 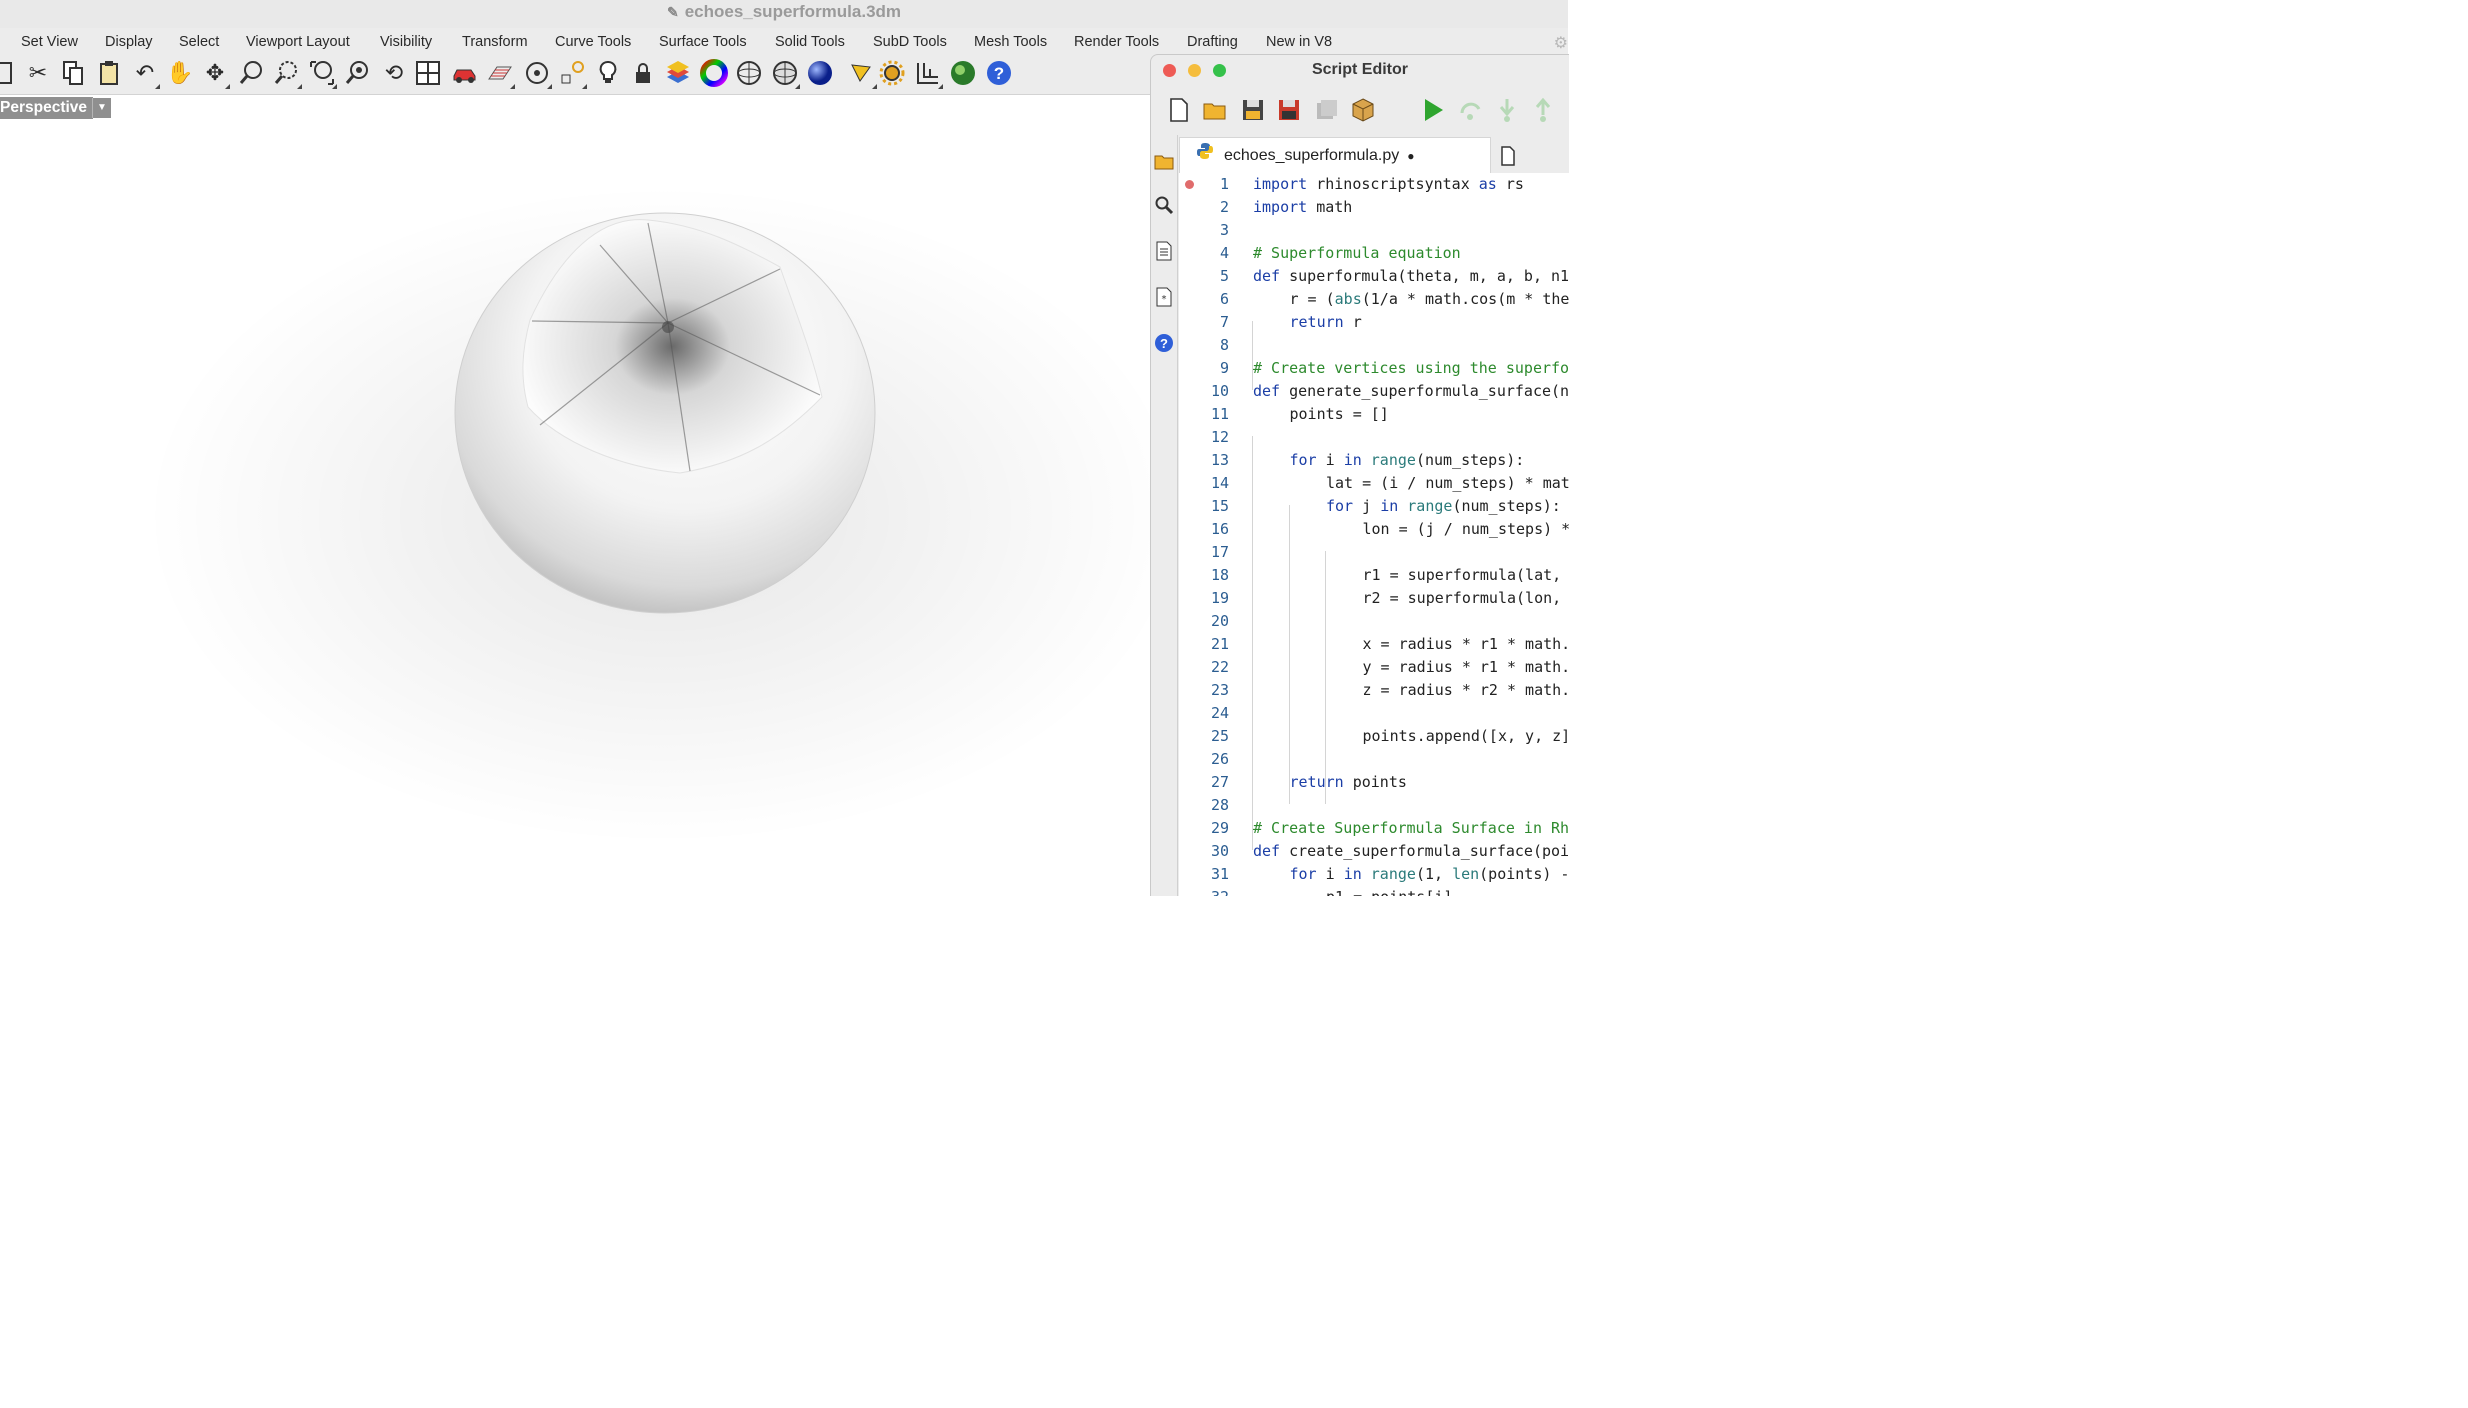 I want to click on line-number: 29, so click(x=1219, y=828).